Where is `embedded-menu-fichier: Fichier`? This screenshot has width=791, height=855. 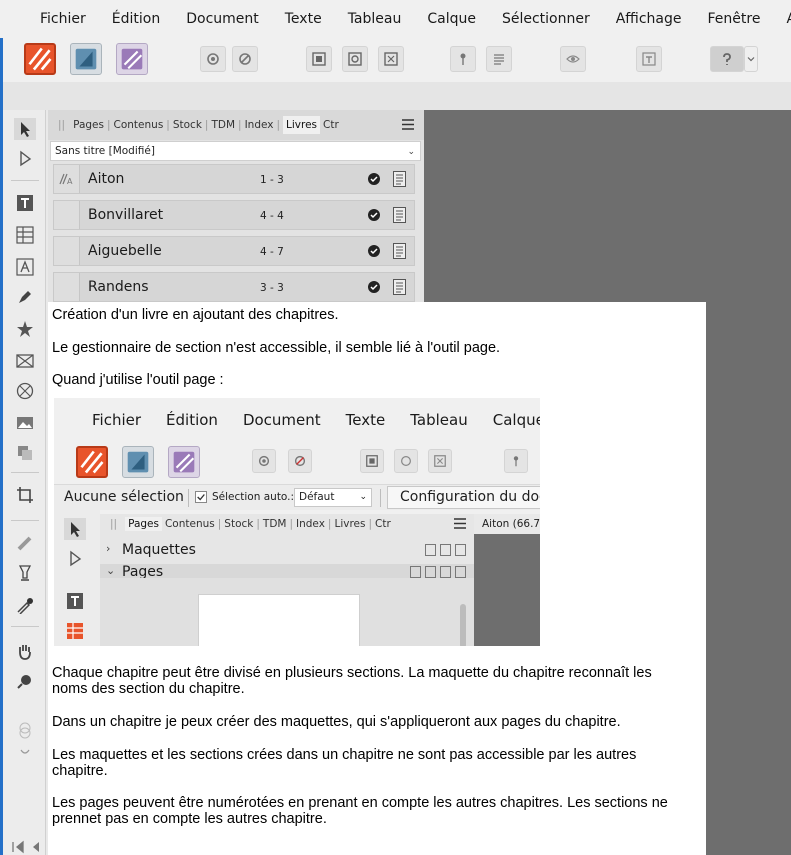
embedded-menu-fichier: Fichier is located at coordinates (117, 420).